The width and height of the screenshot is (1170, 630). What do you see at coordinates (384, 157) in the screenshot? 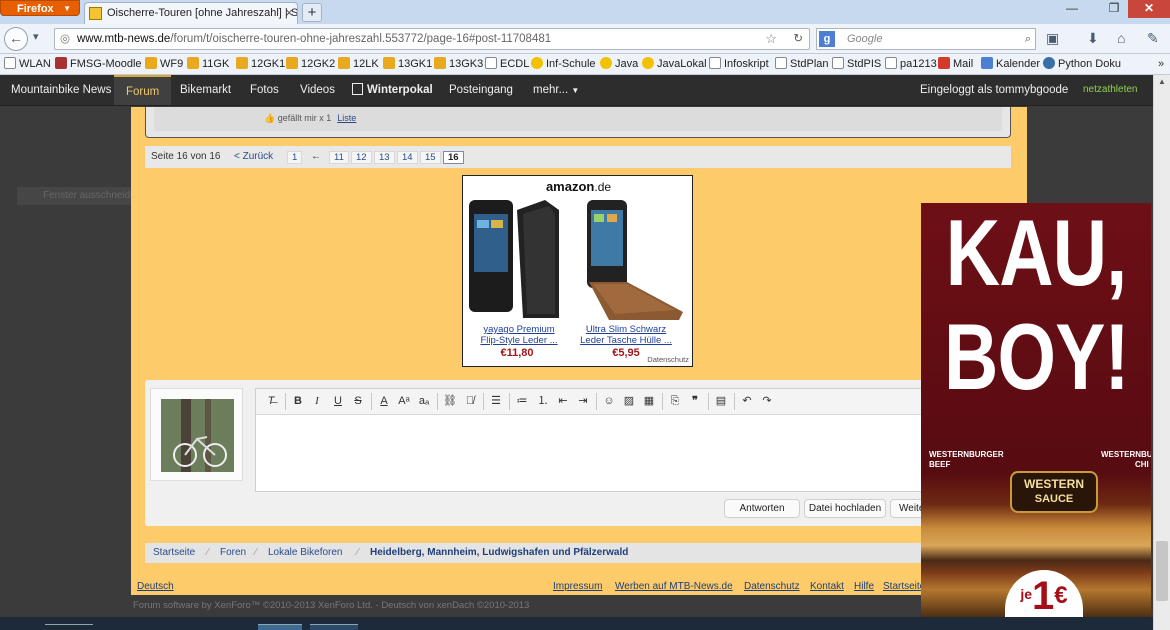
I see `page-link-13: 13` at bounding box center [384, 157].